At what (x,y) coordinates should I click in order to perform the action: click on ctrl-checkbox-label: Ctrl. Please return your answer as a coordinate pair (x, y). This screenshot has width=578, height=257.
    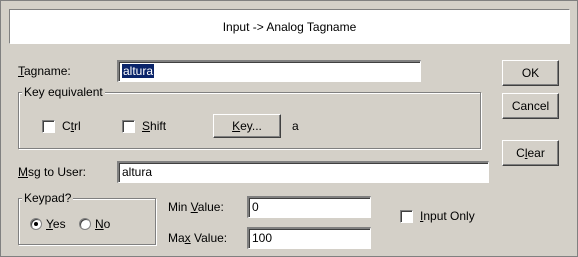
    Looking at the image, I should click on (71, 126).